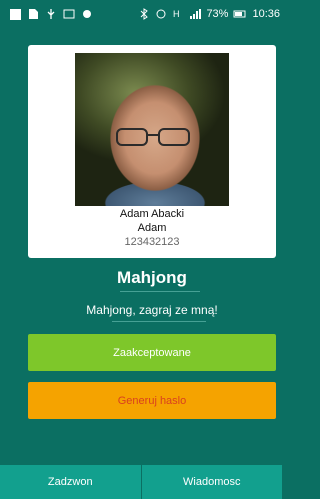 The height and width of the screenshot is (499, 320). I want to click on battery-icon, so click(239, 14).